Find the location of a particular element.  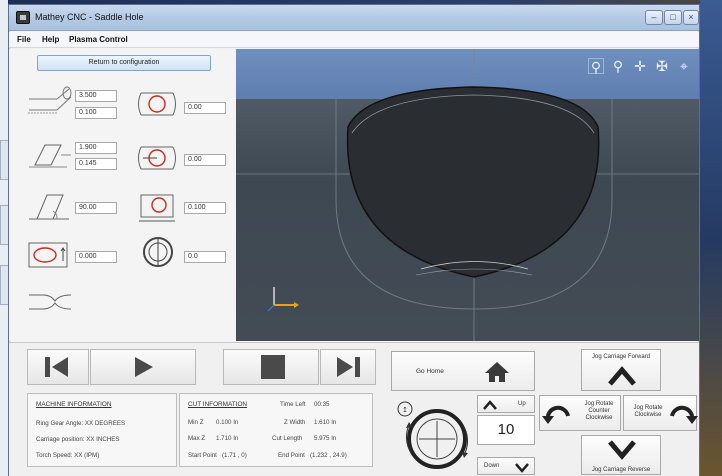

reverse-arrow-icon is located at coordinates (622, 450).